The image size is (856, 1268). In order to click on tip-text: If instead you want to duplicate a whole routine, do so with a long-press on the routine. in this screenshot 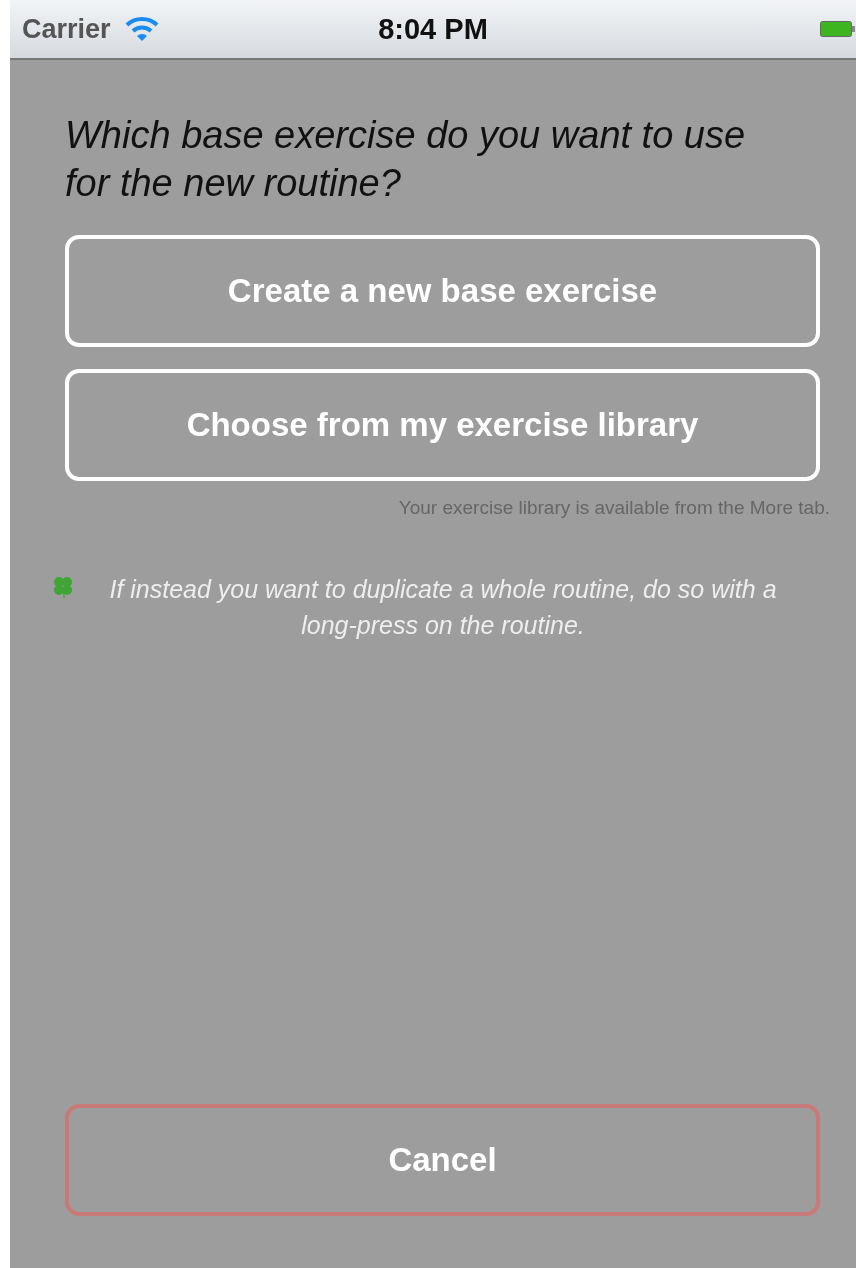, I will do `click(443, 608)`.